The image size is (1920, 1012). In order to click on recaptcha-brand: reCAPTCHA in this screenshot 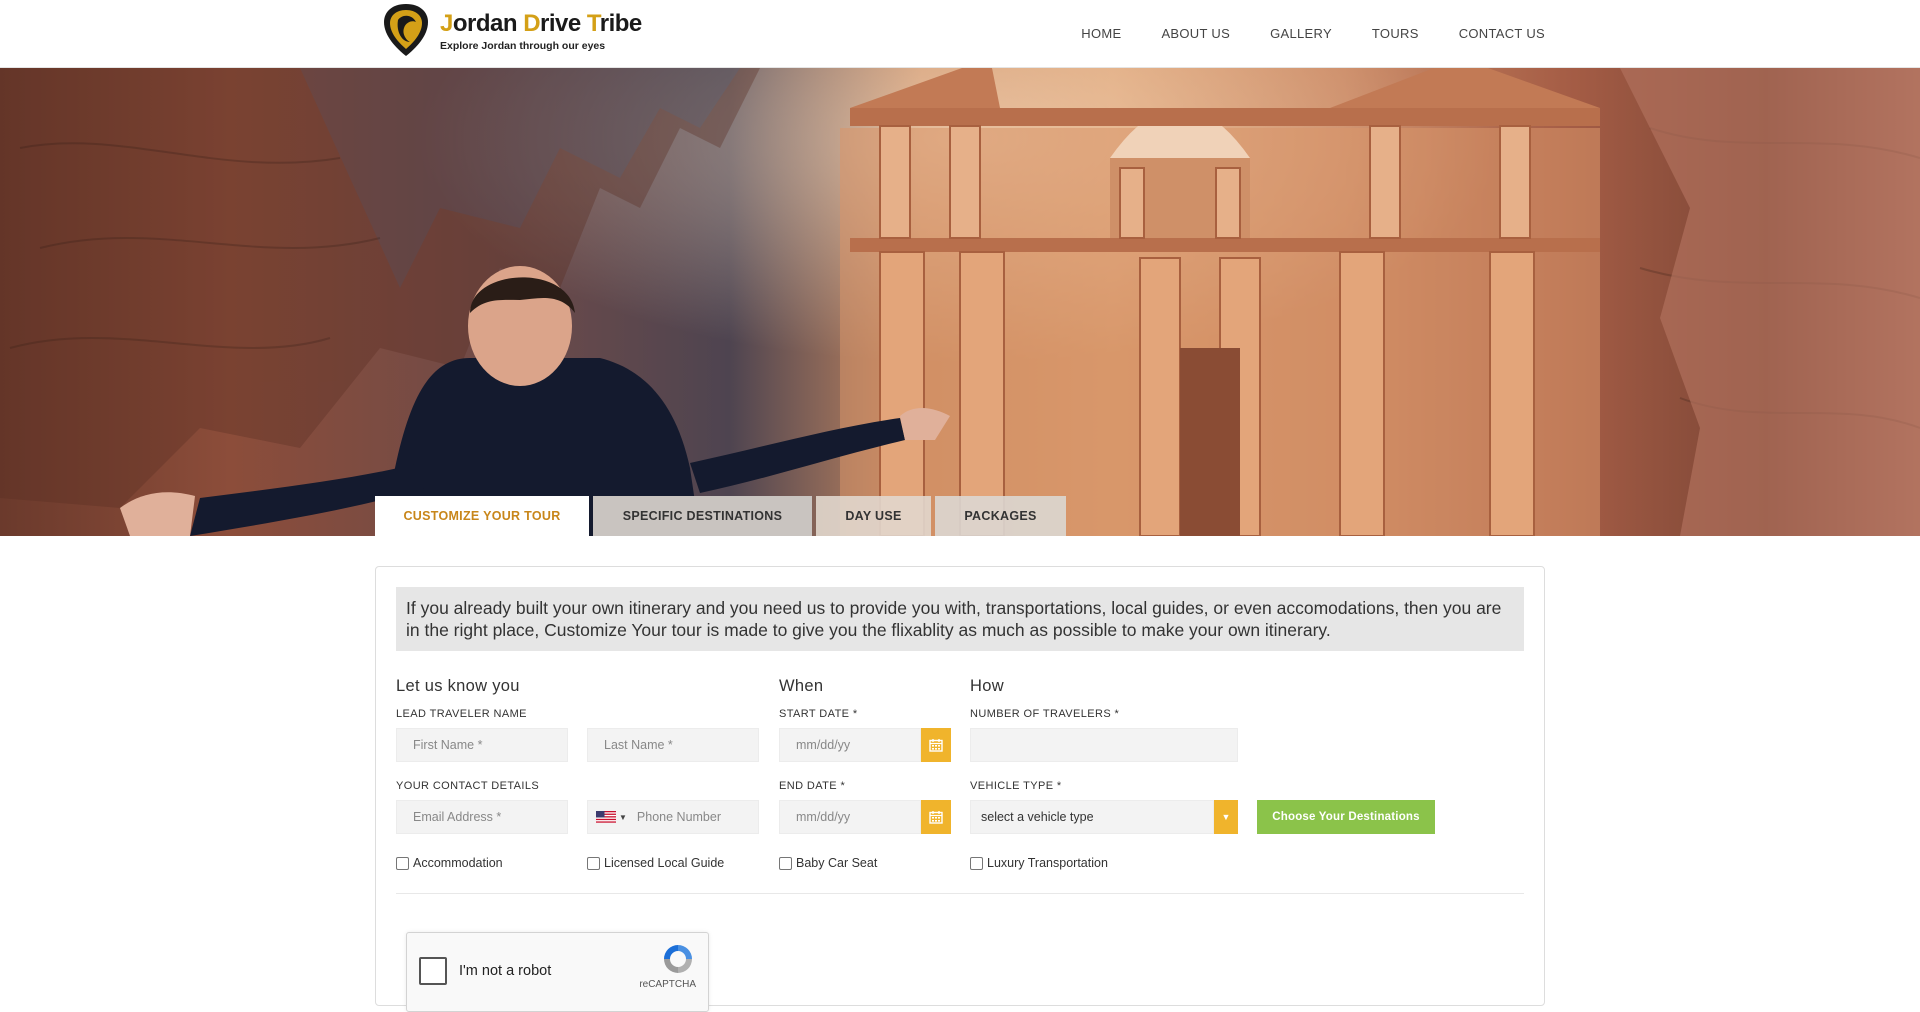, I will do `click(667, 984)`.